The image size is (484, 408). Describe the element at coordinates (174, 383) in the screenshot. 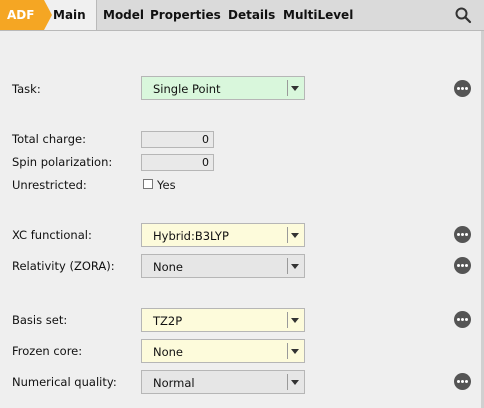

I see `numerical-quality-value: Normal` at that location.